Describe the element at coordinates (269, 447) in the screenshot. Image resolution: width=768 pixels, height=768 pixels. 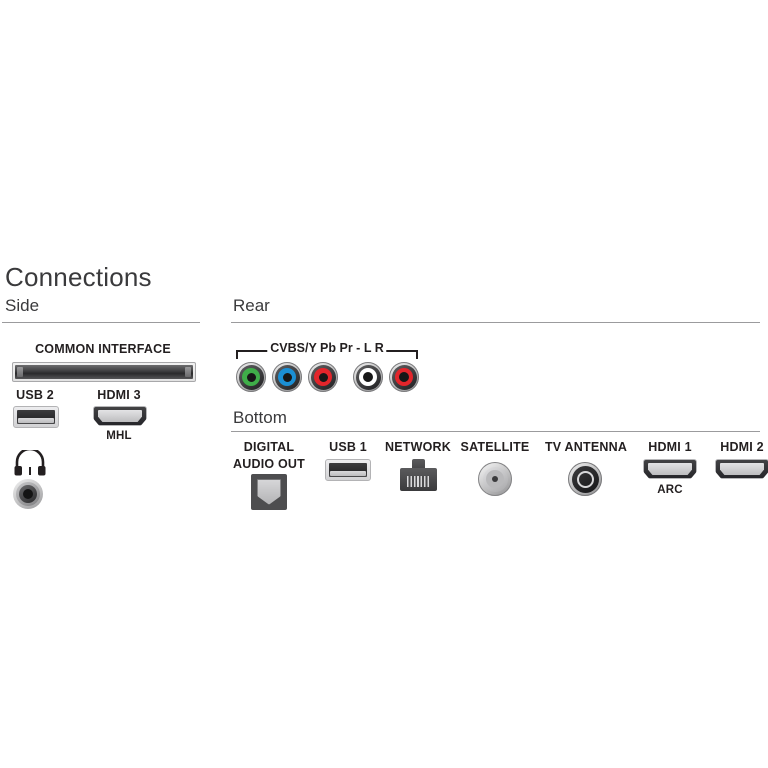
I see `digital-audio-out-label-1: DIGITAL` at that location.